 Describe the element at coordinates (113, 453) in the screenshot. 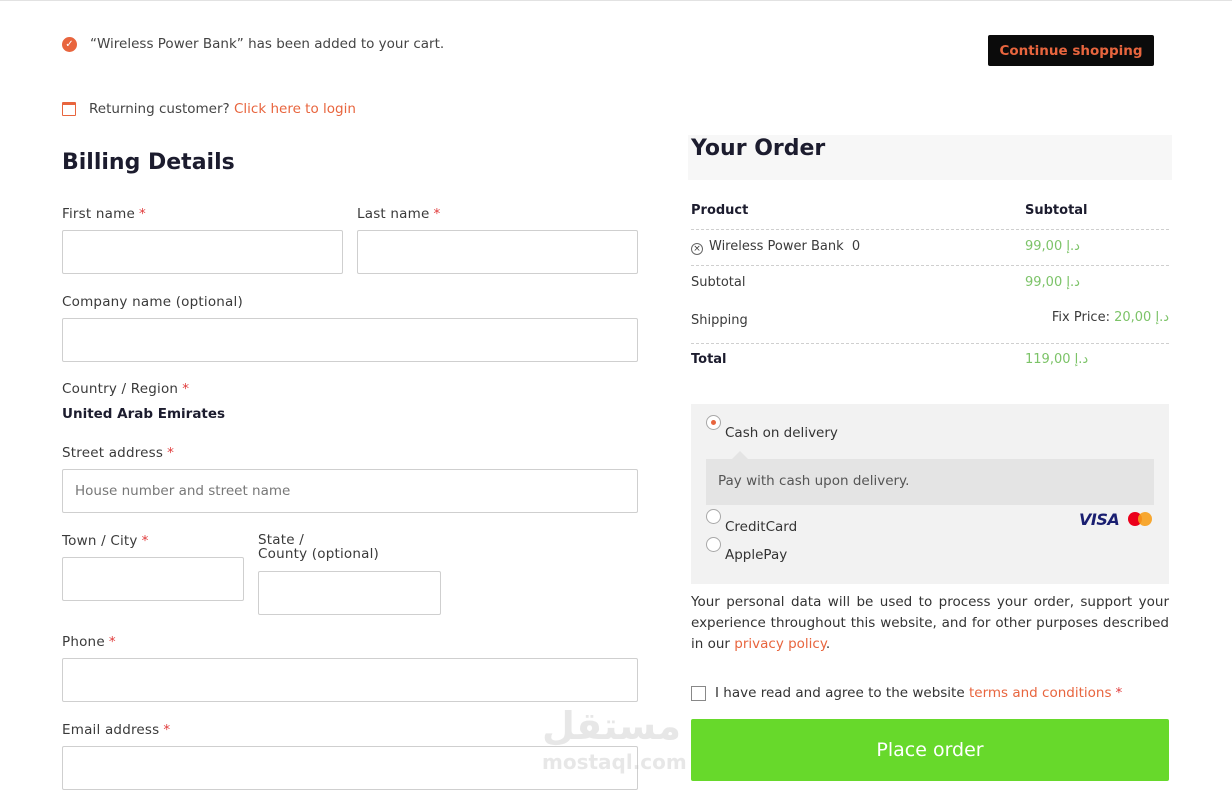

I see `street-label-text: Street address` at that location.